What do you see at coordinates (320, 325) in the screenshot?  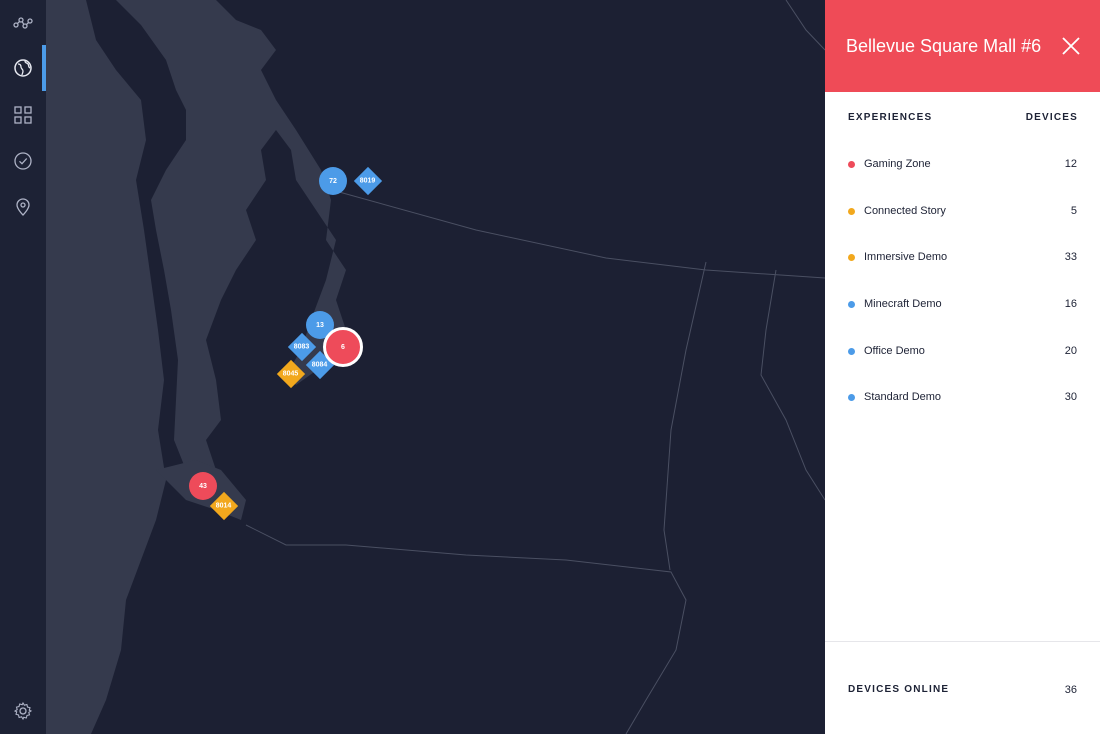 I see `marker-label: 13` at bounding box center [320, 325].